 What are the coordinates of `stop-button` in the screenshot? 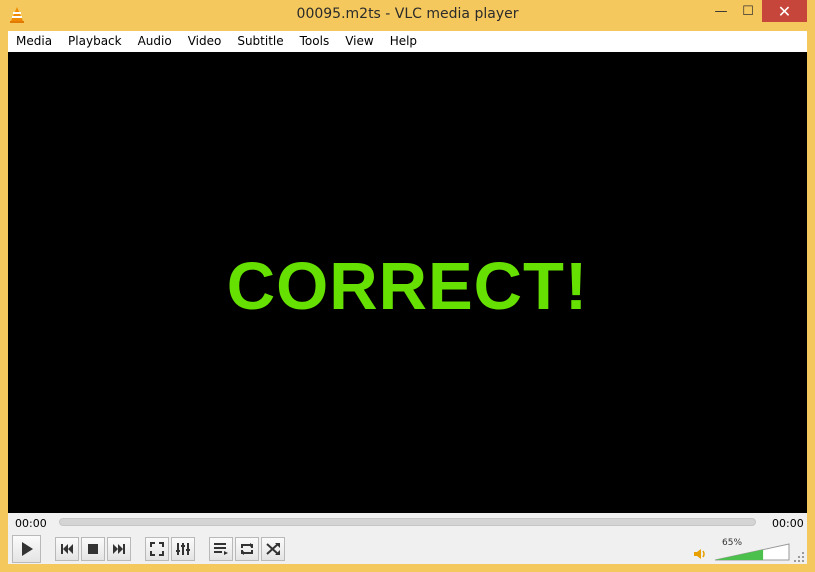 It's located at (93, 549).